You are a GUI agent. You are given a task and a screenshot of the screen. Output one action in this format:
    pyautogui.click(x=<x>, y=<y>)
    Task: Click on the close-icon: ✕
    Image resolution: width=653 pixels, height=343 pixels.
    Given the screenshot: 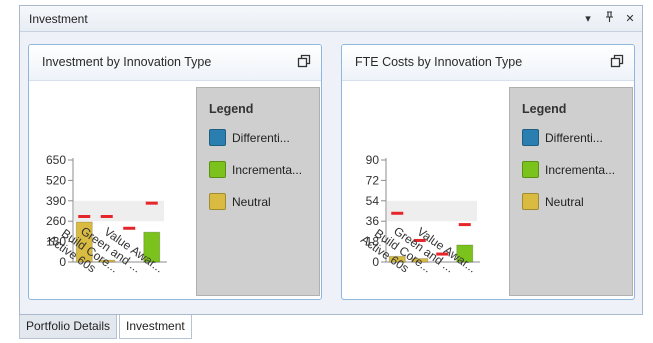 What is the action you would take?
    pyautogui.click(x=630, y=19)
    